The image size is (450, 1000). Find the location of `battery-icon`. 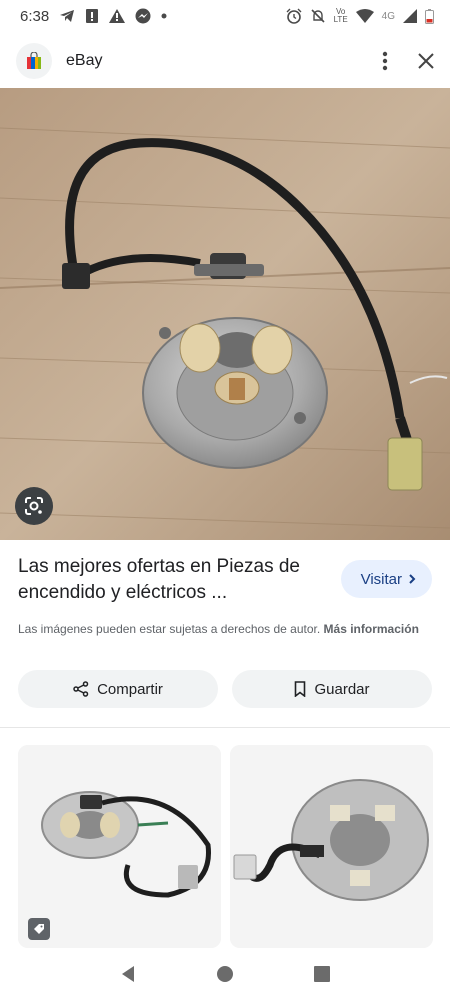

battery-icon is located at coordinates (429, 16).